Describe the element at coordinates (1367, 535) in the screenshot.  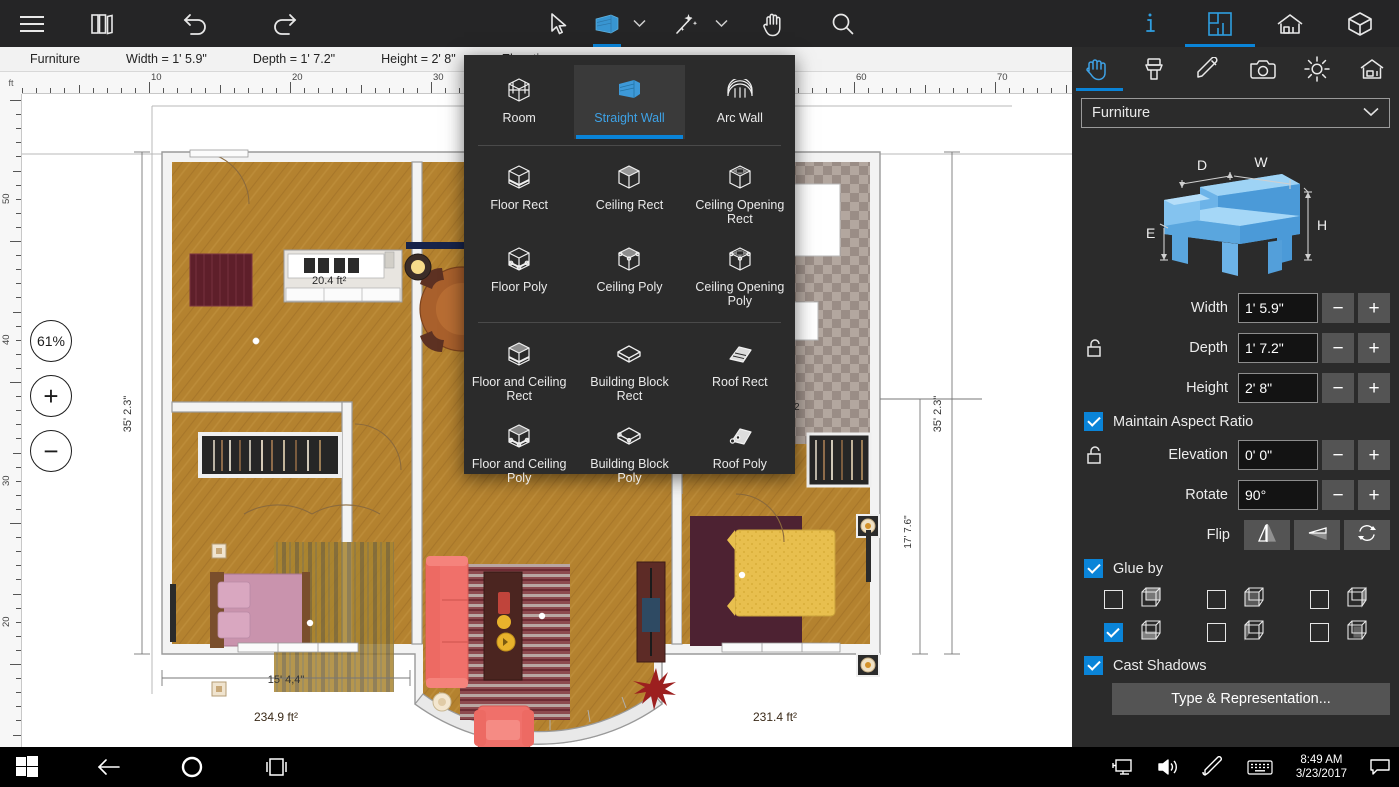
I see `reset-rotation-button` at that location.